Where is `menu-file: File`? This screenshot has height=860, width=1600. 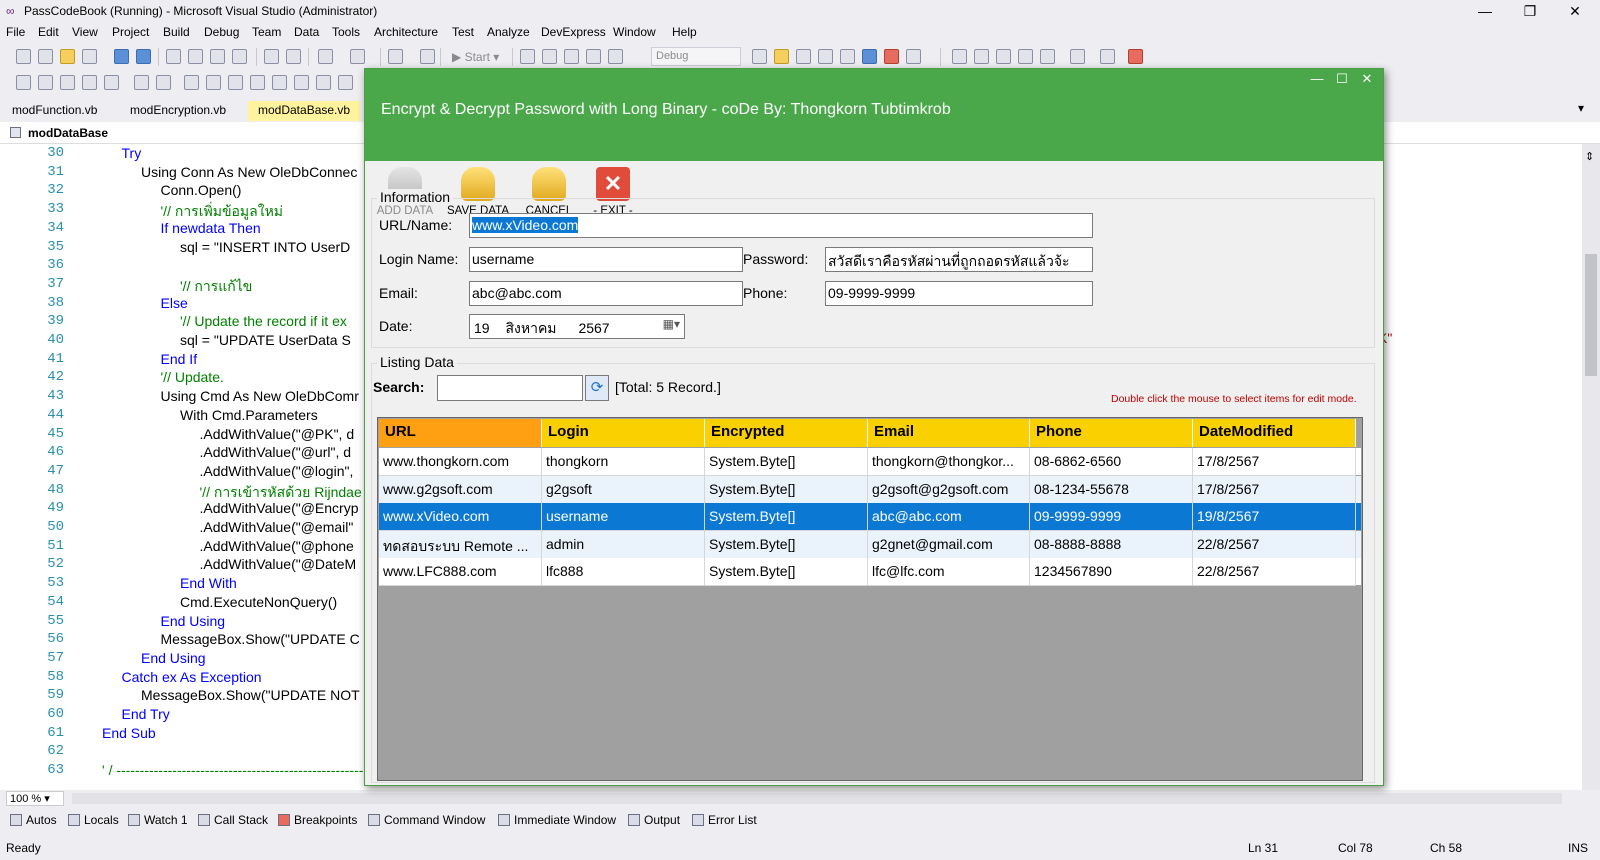 menu-file: File is located at coordinates (15, 32).